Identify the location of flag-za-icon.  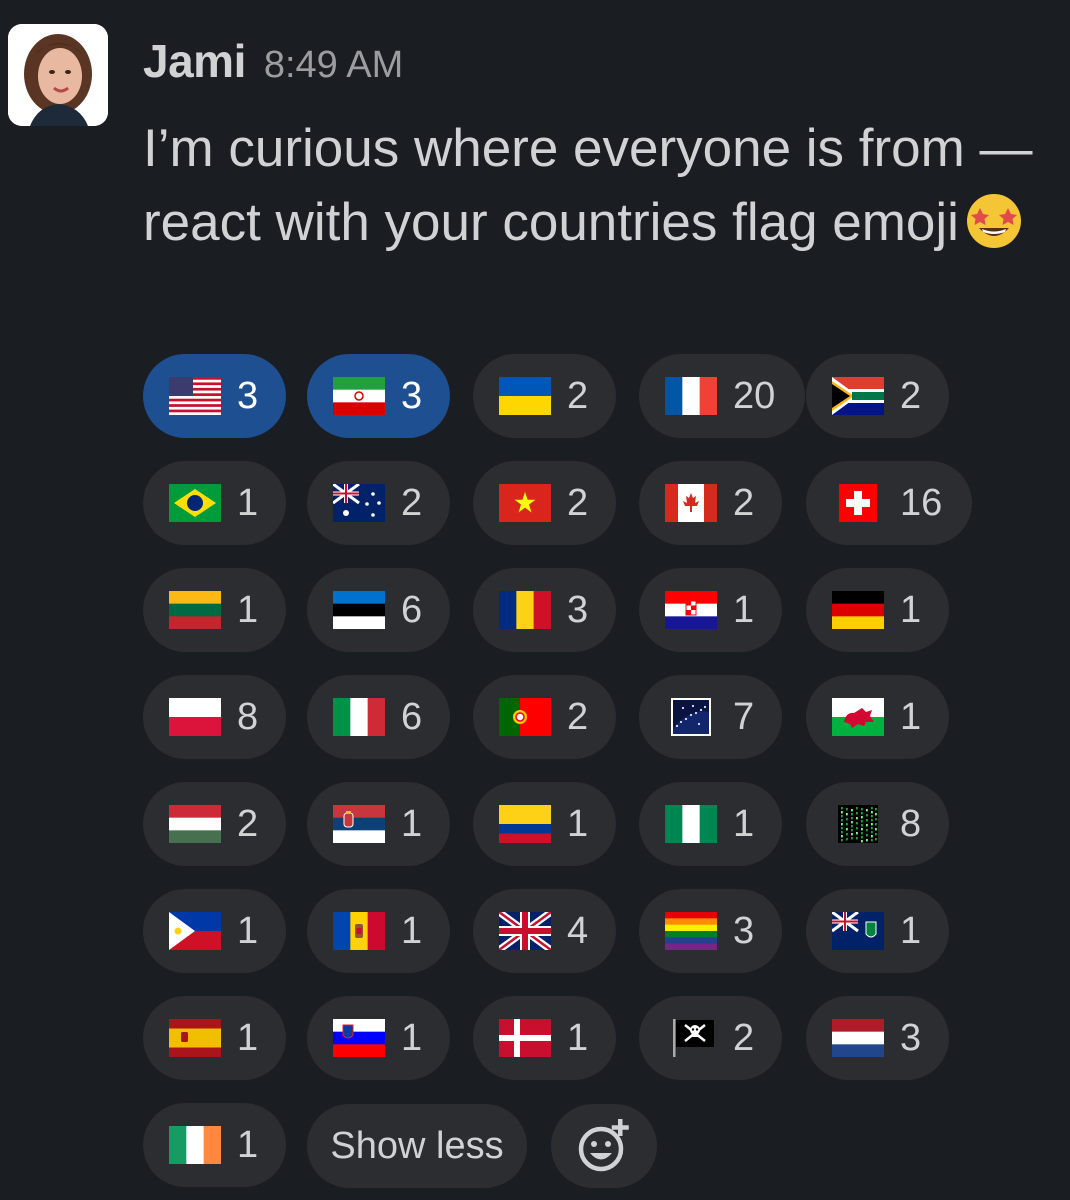
(858, 396).